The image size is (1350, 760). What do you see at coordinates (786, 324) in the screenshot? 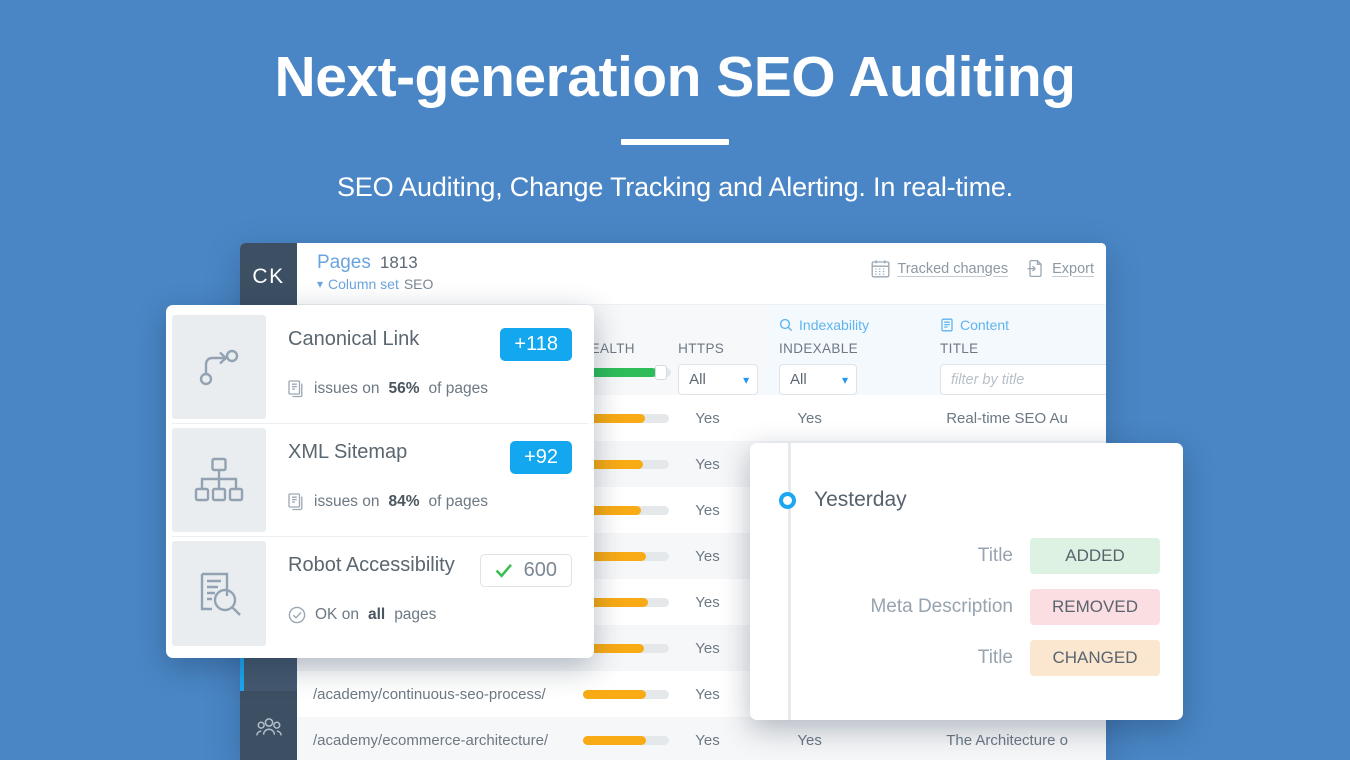
I see `search-icon` at bounding box center [786, 324].